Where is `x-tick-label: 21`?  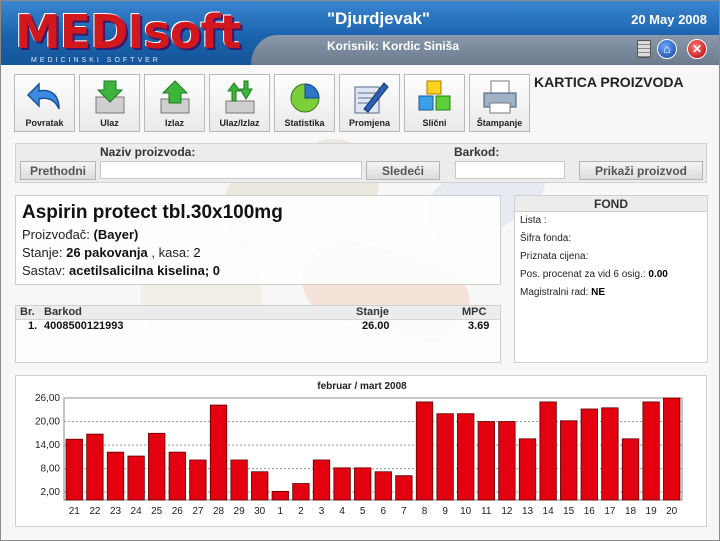 x-tick-label: 21 is located at coordinates (75, 511).